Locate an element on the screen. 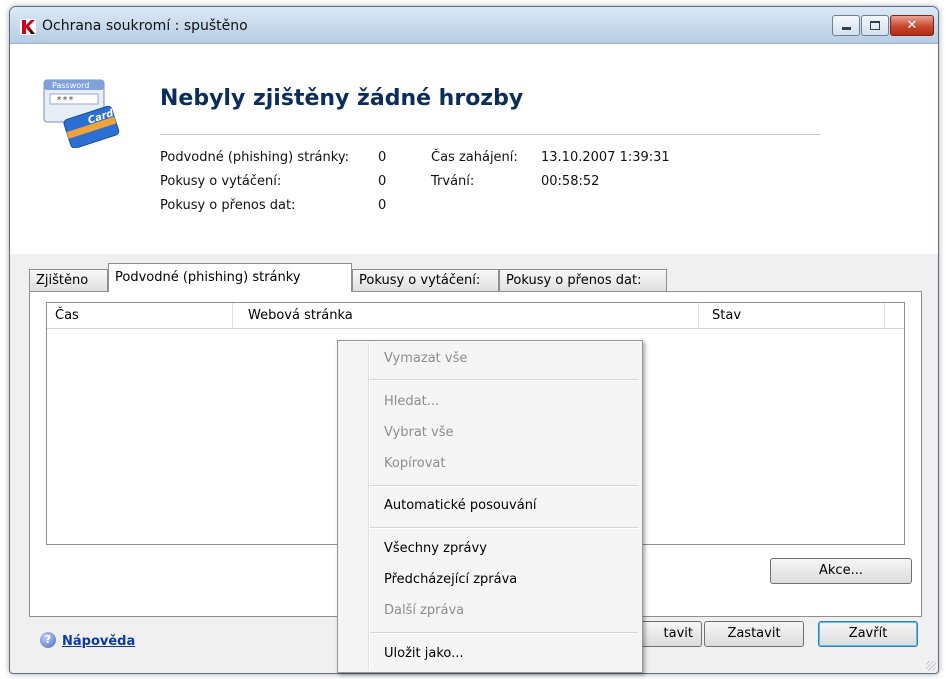  column-website: Webová stránka is located at coordinates (465, 315).